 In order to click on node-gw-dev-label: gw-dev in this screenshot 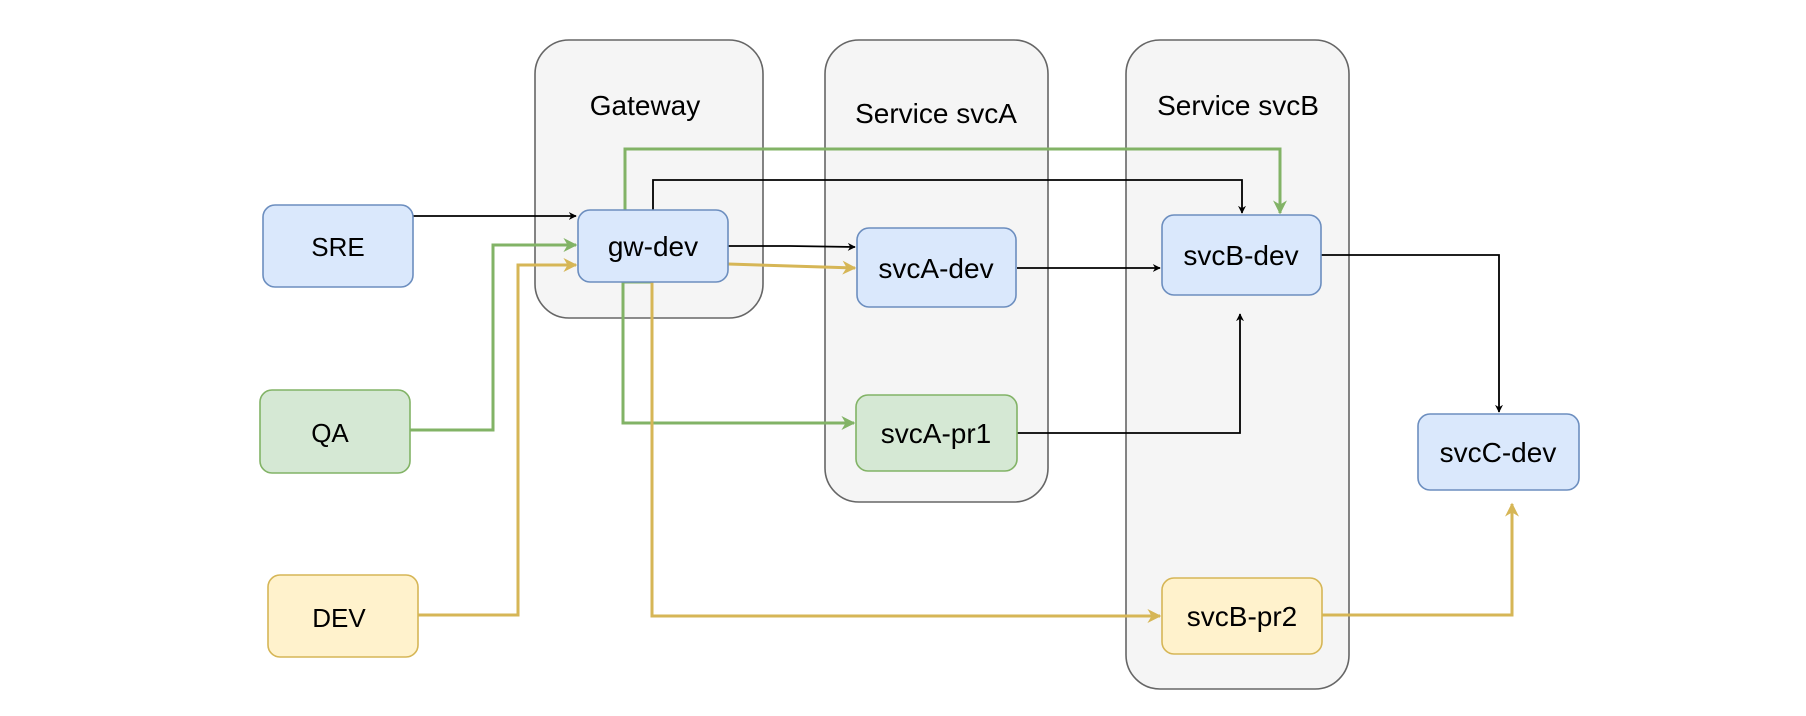, I will do `click(653, 246)`.